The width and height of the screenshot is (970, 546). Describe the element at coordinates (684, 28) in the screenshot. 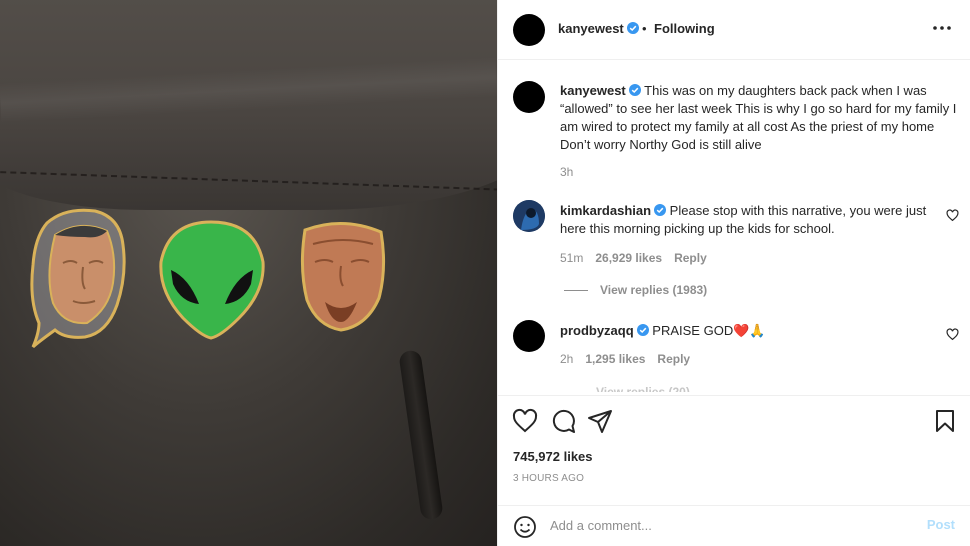

I see `following-button: Following` at that location.